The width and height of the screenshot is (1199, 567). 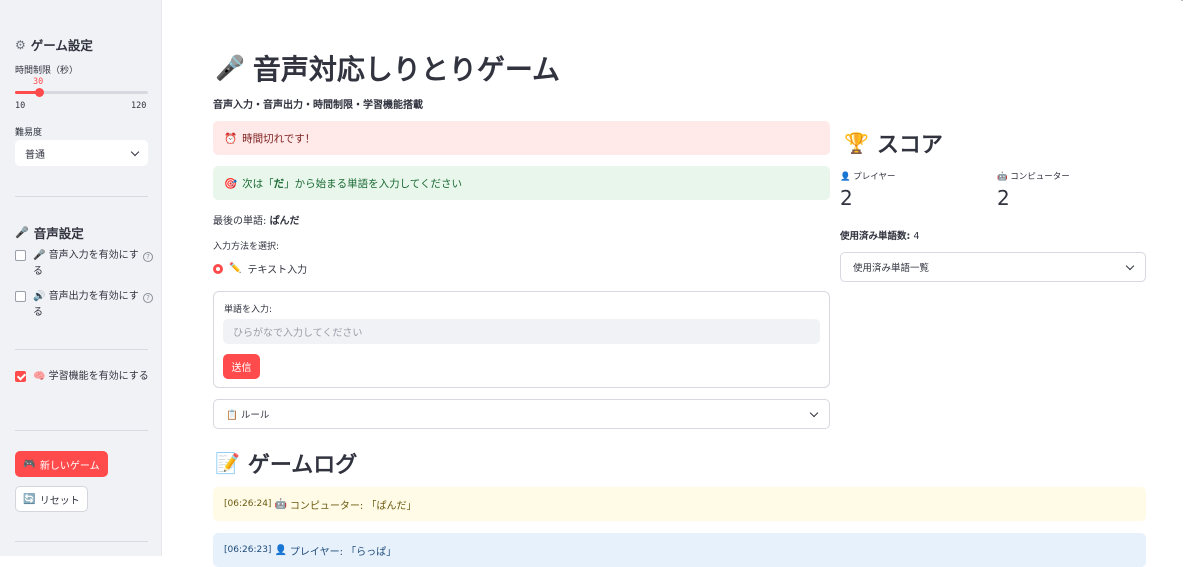 I want to click on difficulty-select: 普通, so click(x=81, y=153).